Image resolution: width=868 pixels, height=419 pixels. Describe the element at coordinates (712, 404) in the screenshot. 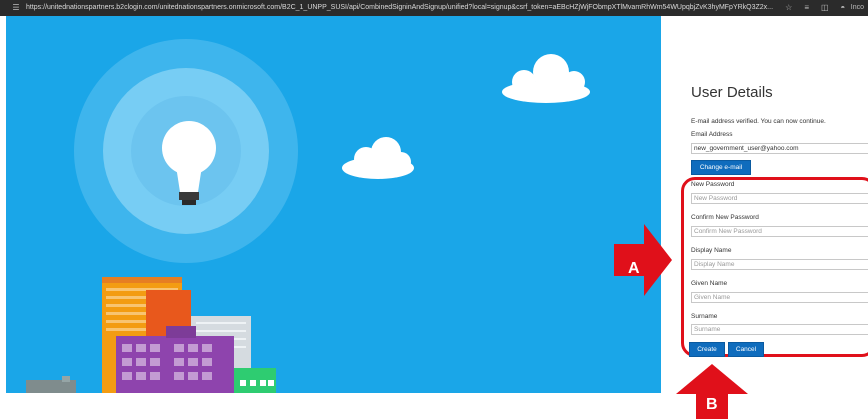

I see `arrow-b-label: B` at that location.